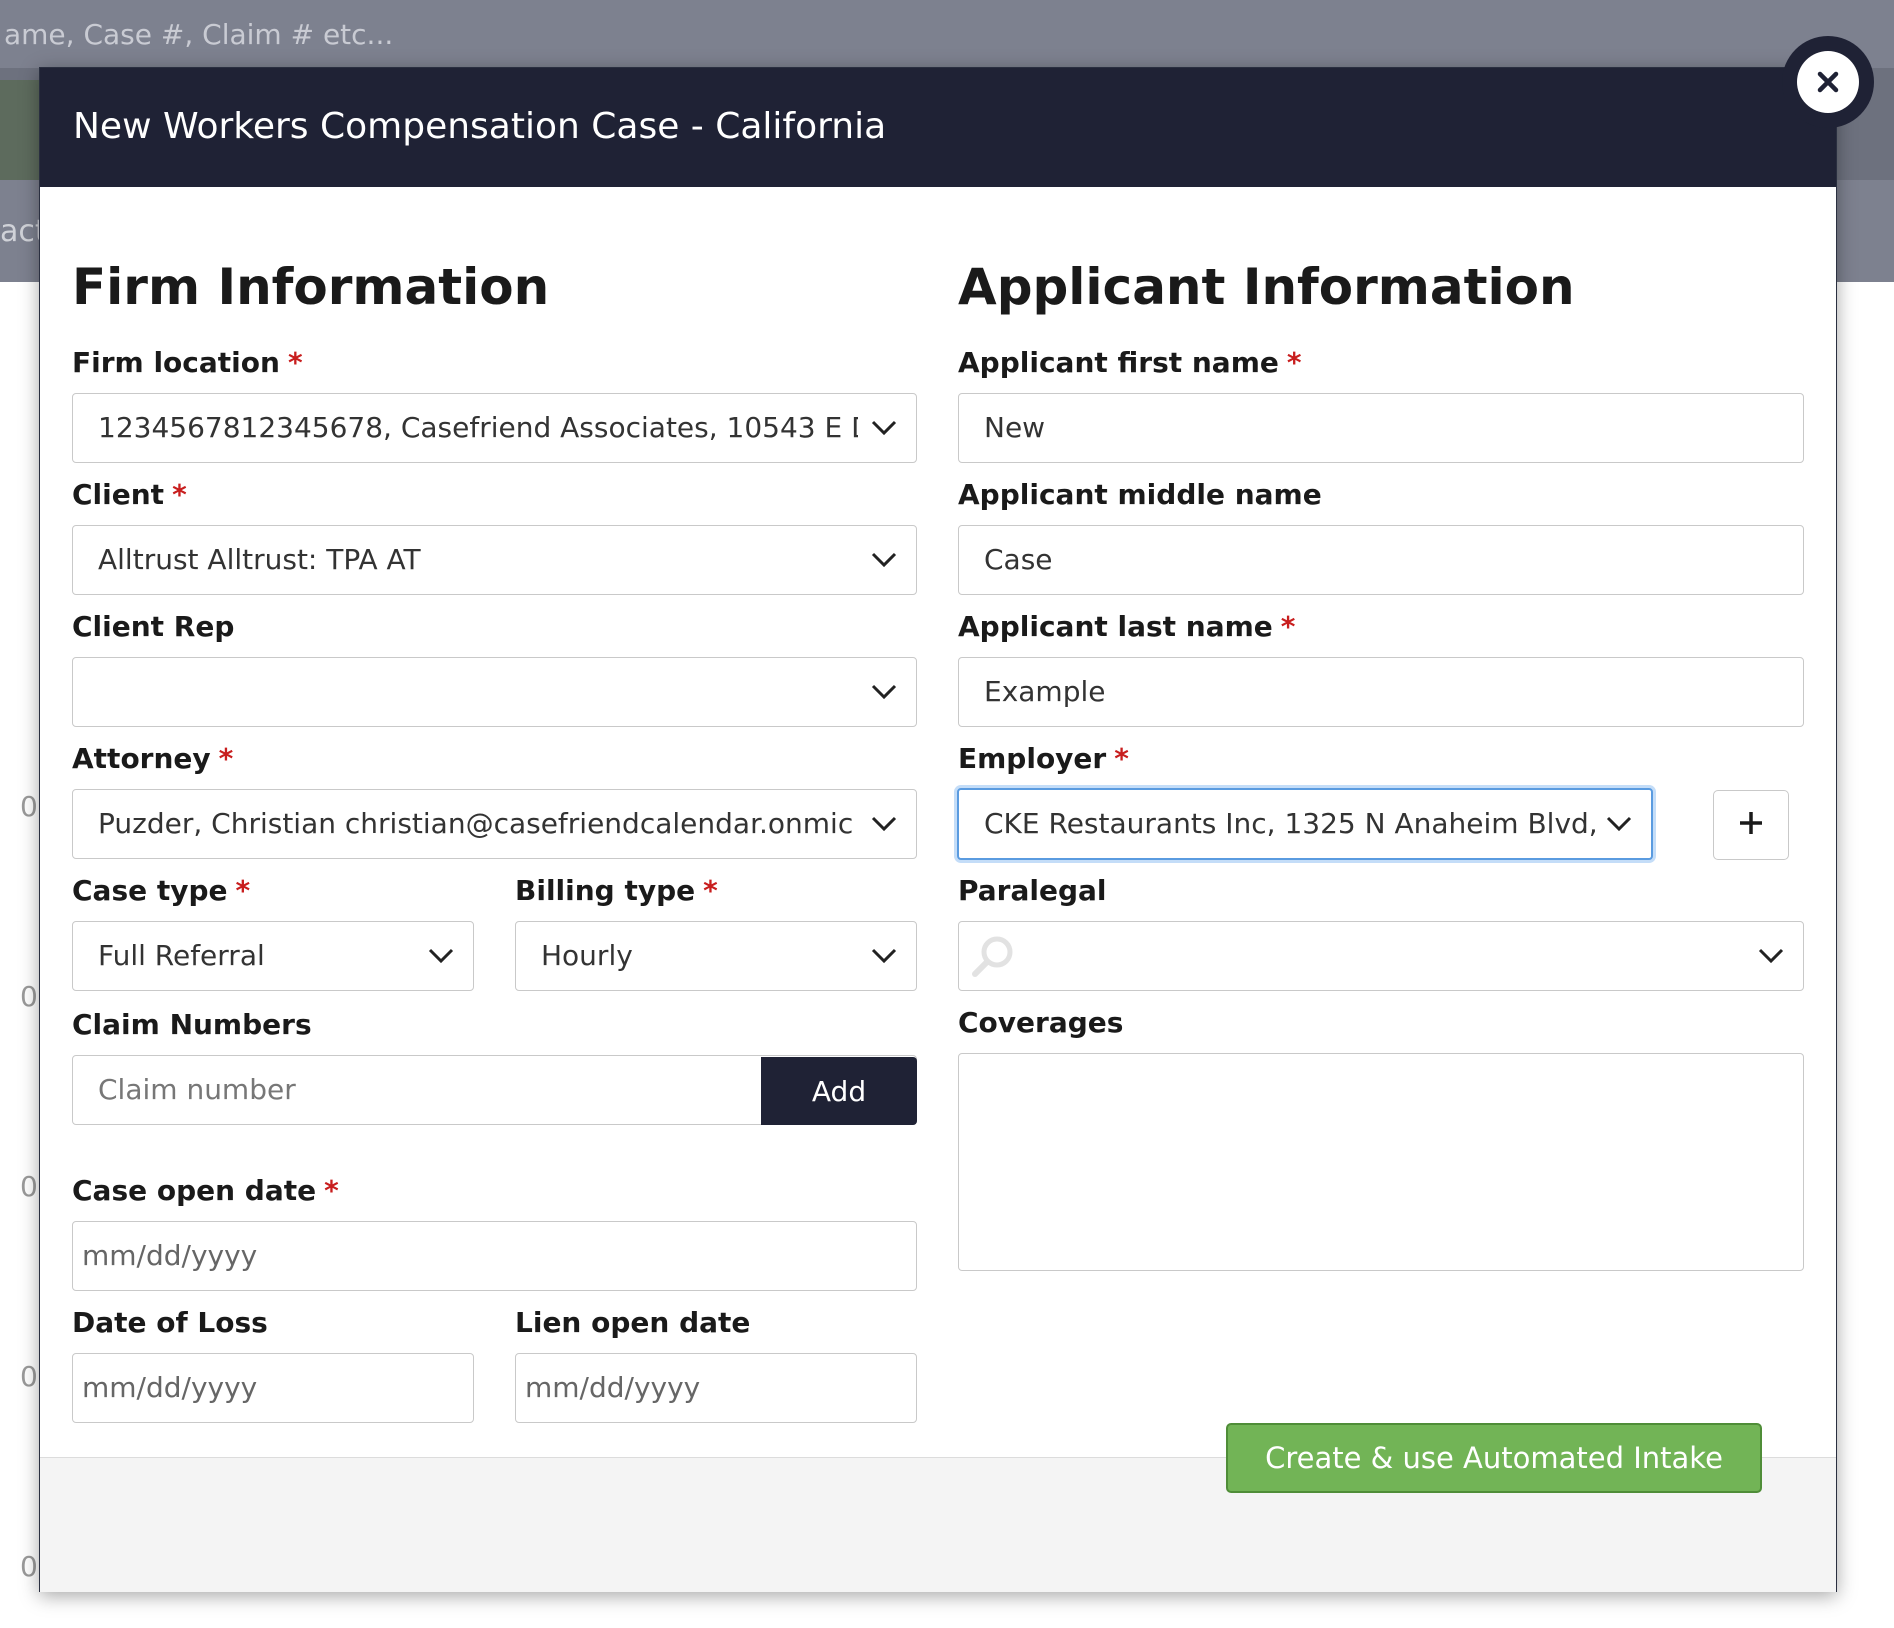  Describe the element at coordinates (192, 1024) in the screenshot. I see `claim-numbers-label: Claim Numbers` at that location.